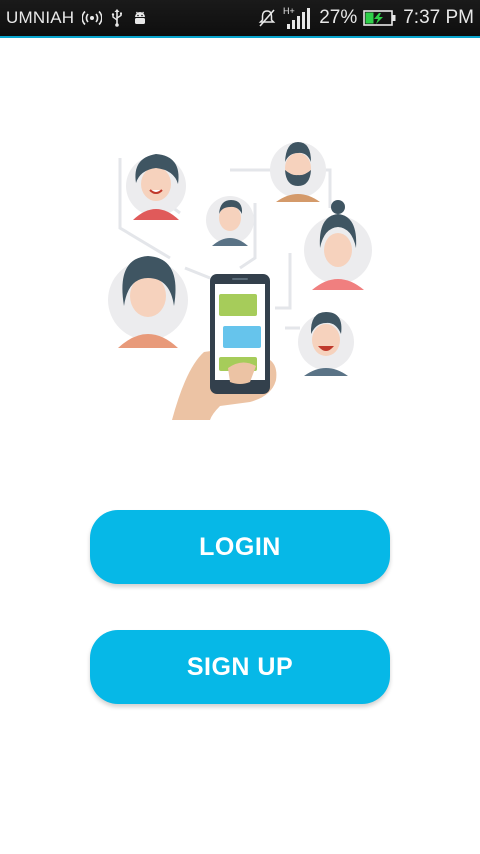  Describe the element at coordinates (117, 18) in the screenshot. I see `usb-icon` at that location.